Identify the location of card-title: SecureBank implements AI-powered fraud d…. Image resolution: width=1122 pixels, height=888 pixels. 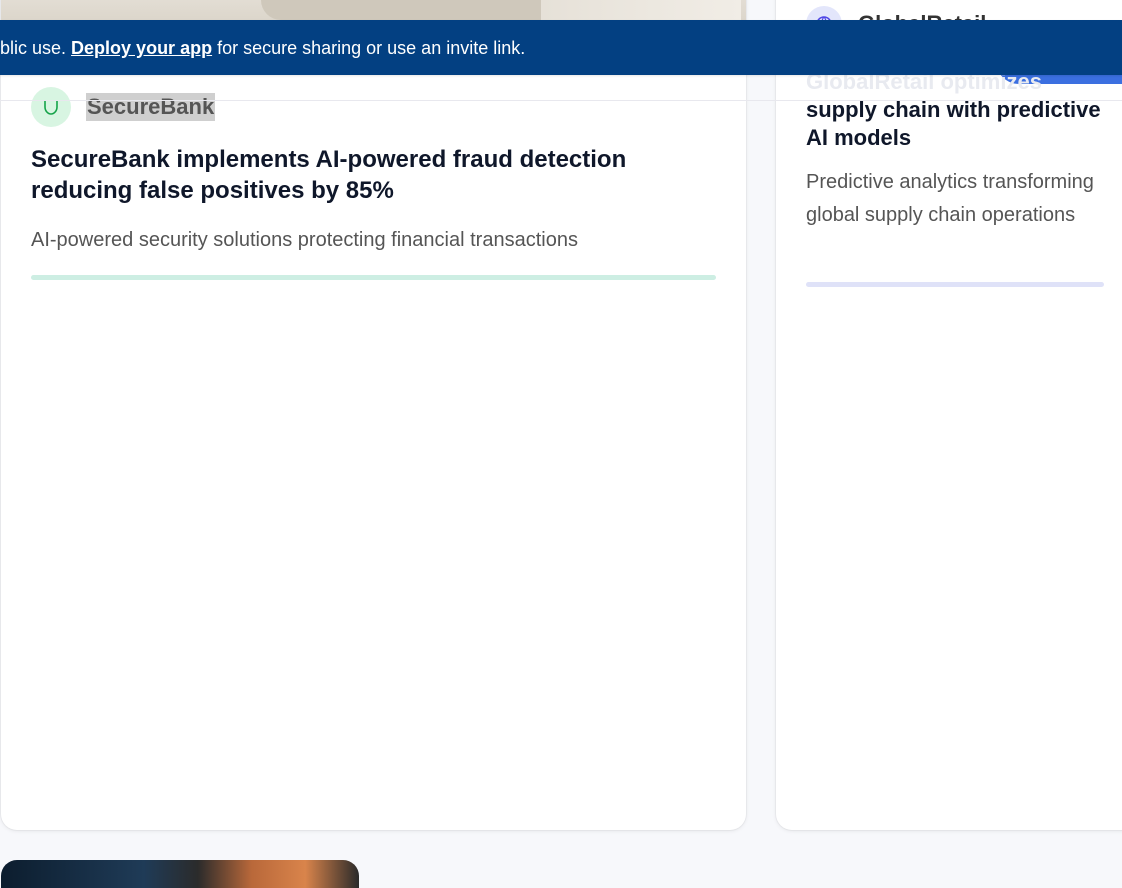
(371, 175).